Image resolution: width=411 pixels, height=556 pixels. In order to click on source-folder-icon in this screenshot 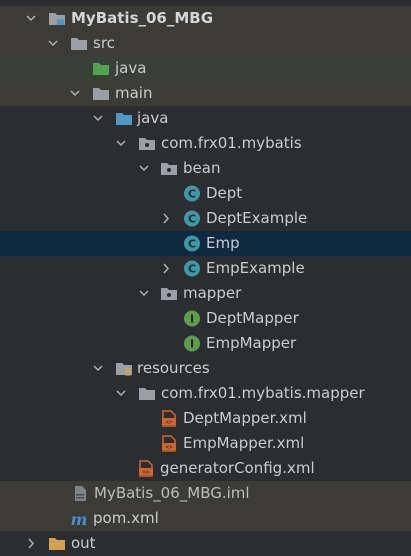, I will do `click(124, 118)`.